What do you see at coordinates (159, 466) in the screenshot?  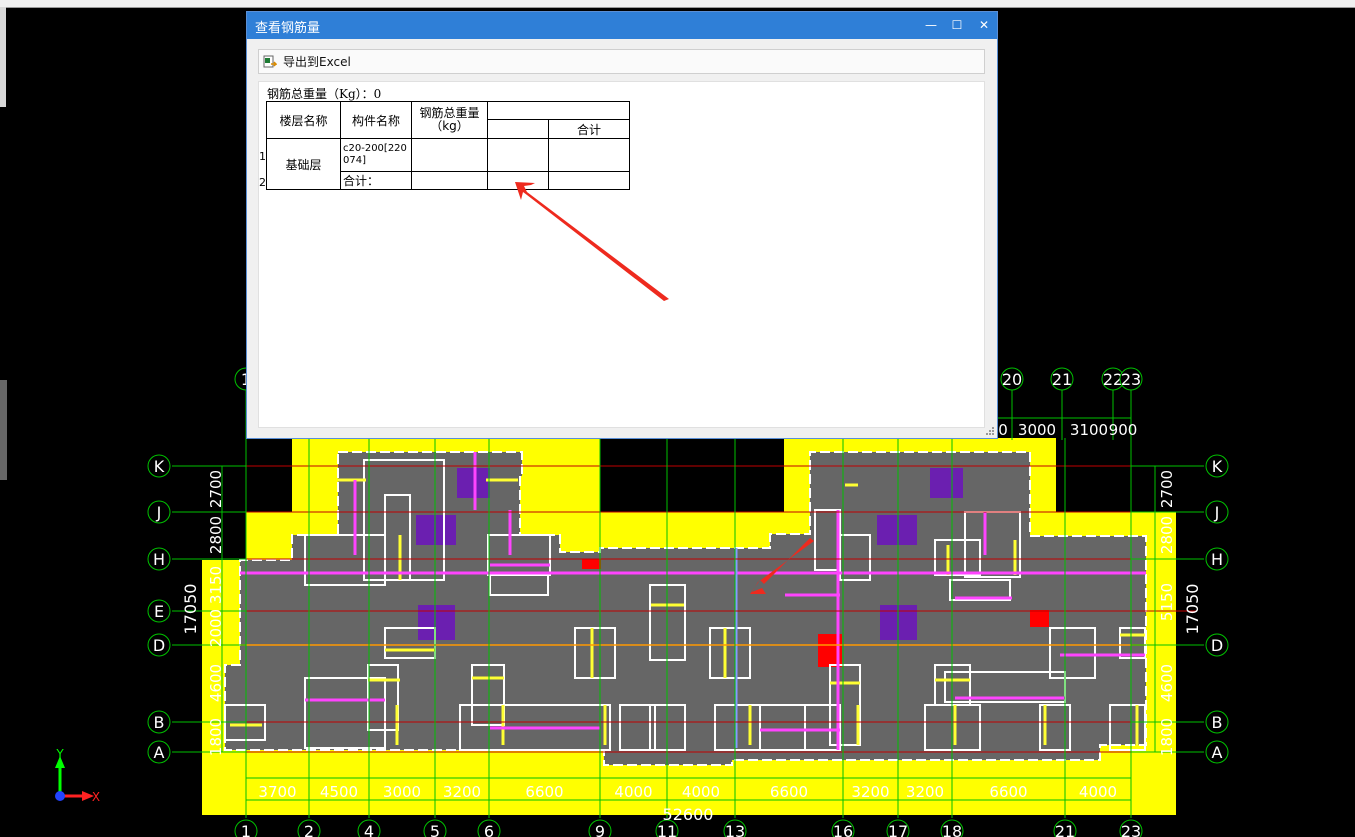 I see `axis-label-left-1: K` at bounding box center [159, 466].